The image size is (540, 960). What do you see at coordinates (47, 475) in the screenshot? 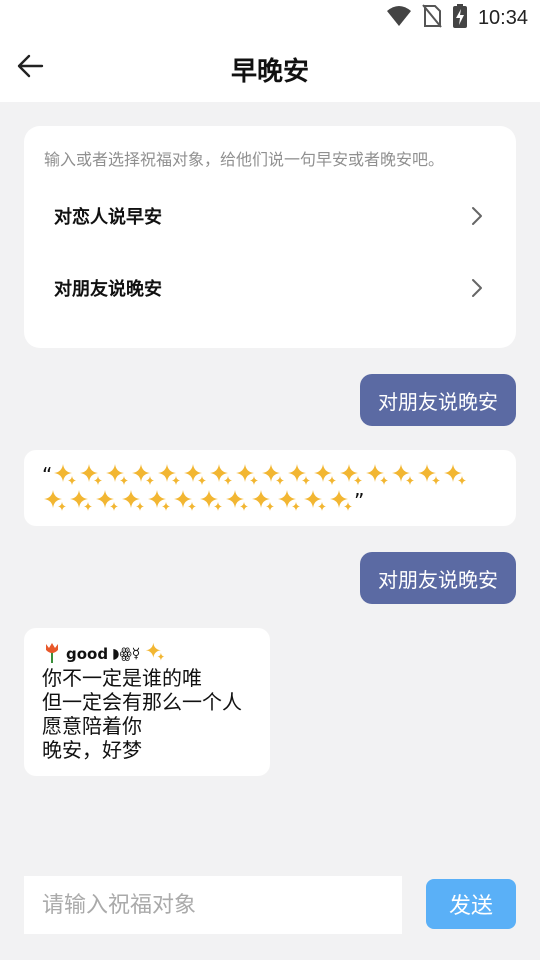
I see `open-quote: “` at bounding box center [47, 475].